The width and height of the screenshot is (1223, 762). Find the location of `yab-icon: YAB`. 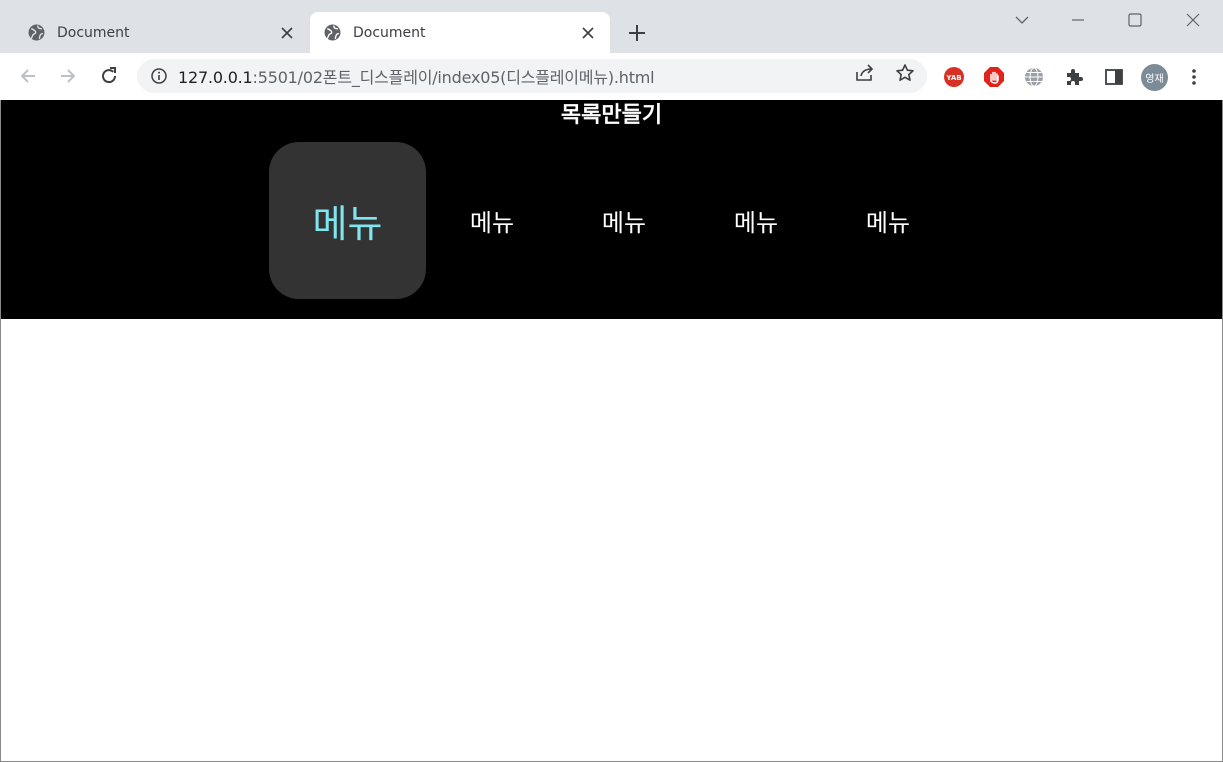

yab-icon: YAB is located at coordinates (954, 77).